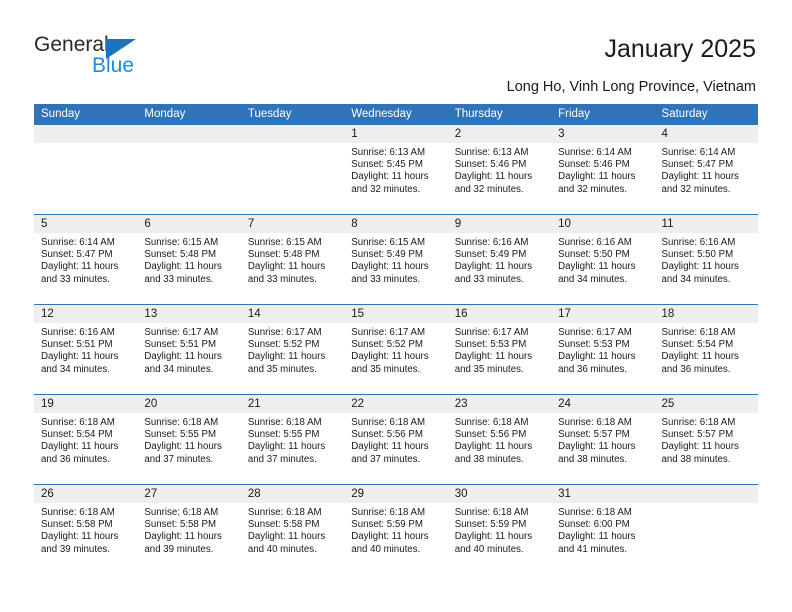 The width and height of the screenshot is (792, 612). What do you see at coordinates (697, 435) in the screenshot?
I see `day-detail-line: Sunset: 5:57 PM` at bounding box center [697, 435].